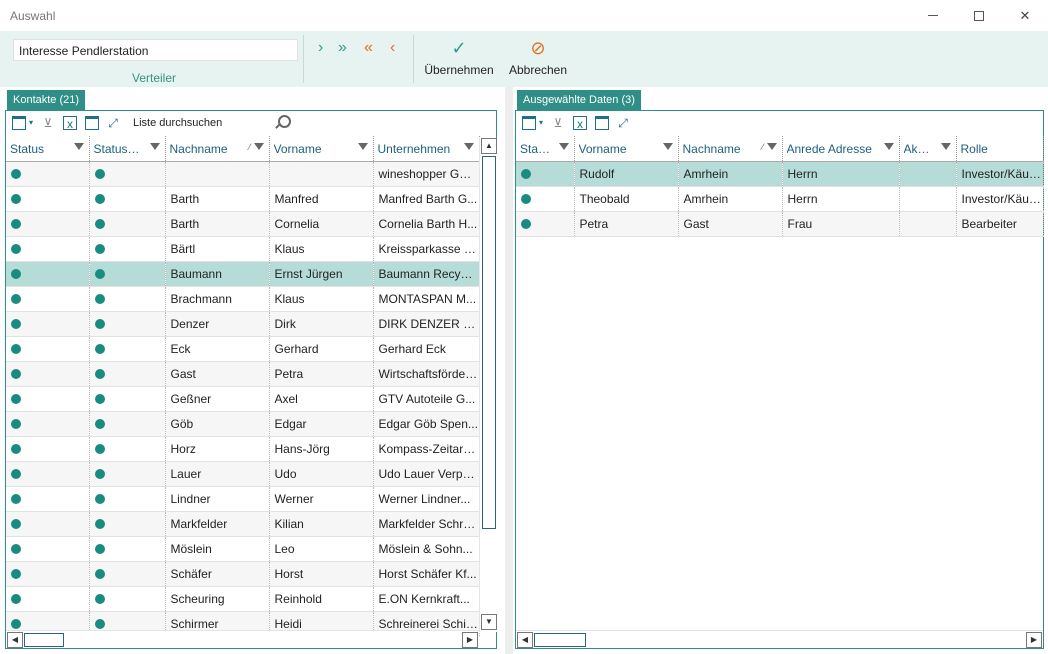 Image resolution: width=1048 pixels, height=654 pixels. Describe the element at coordinates (19, 123) in the screenshot. I see `column-chooser-icon` at that location.